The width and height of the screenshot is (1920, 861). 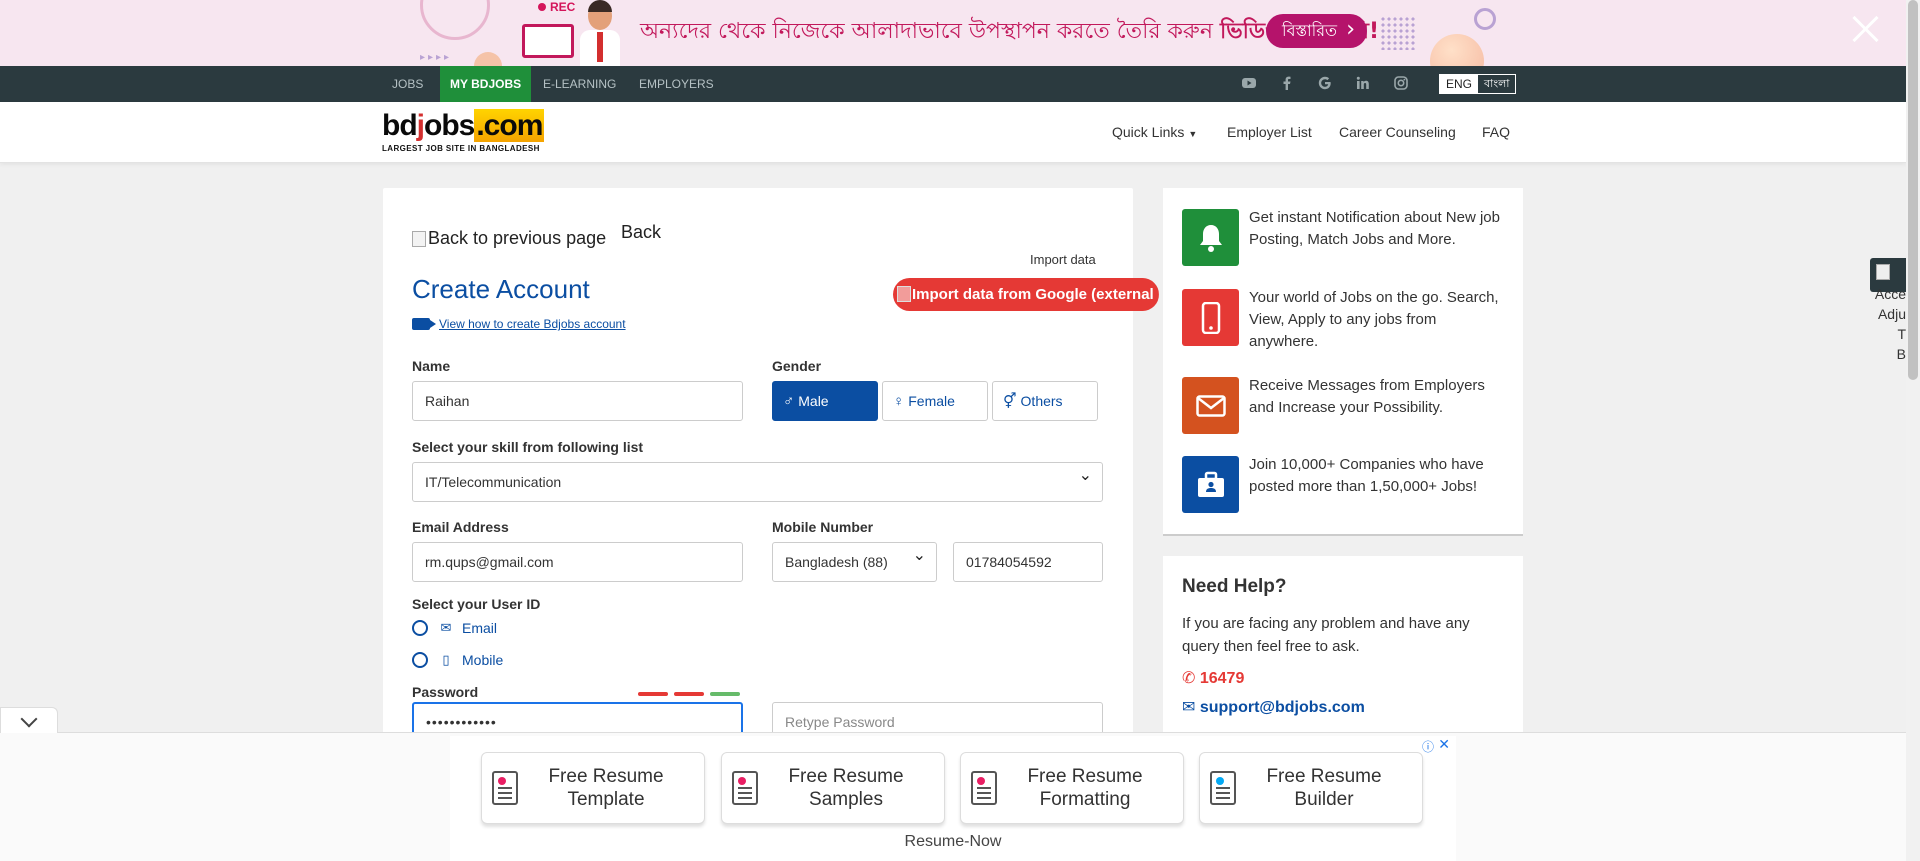 What do you see at coordinates (1497, 84) in the screenshot?
I see `lang-bangla: বাংলা` at bounding box center [1497, 84].